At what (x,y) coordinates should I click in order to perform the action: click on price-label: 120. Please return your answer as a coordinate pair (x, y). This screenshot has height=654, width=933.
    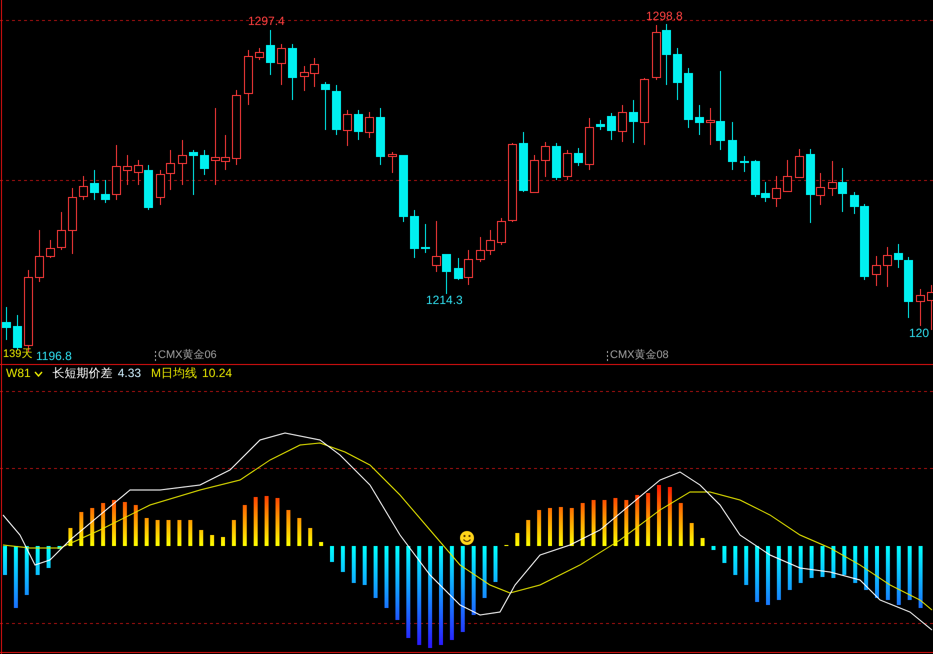
    Looking at the image, I should click on (919, 333).